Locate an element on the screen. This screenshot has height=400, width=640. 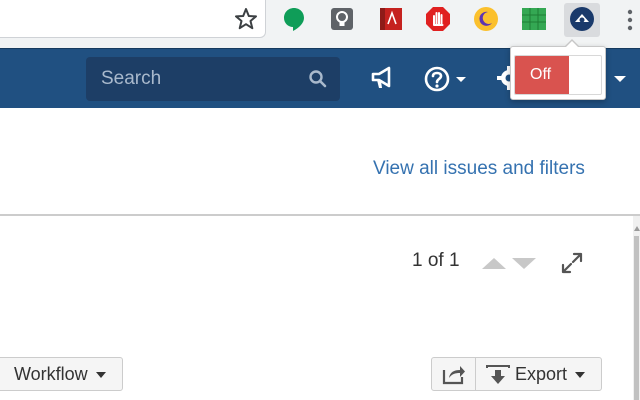
pager-count: 1 of 1 is located at coordinates (436, 260).